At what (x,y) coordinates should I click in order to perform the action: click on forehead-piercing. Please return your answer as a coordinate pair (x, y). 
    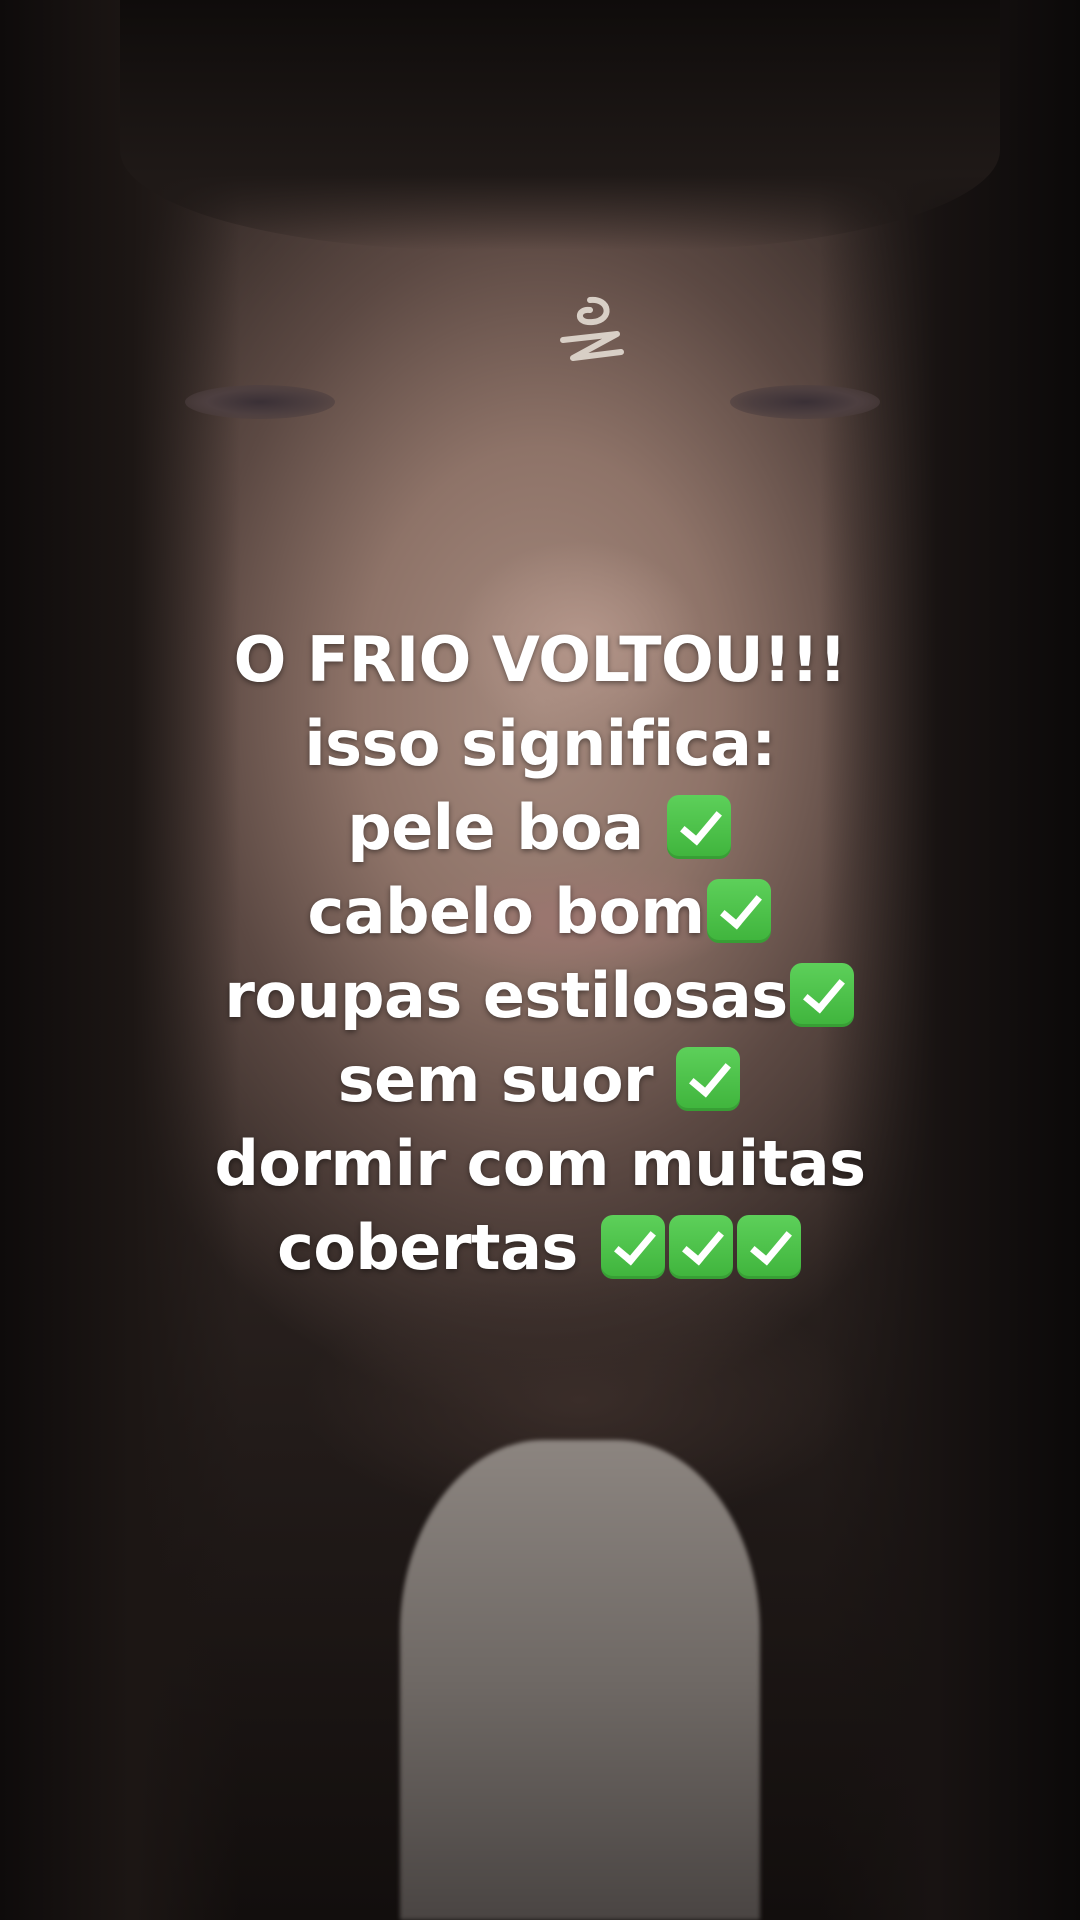
    Looking at the image, I should click on (592, 328).